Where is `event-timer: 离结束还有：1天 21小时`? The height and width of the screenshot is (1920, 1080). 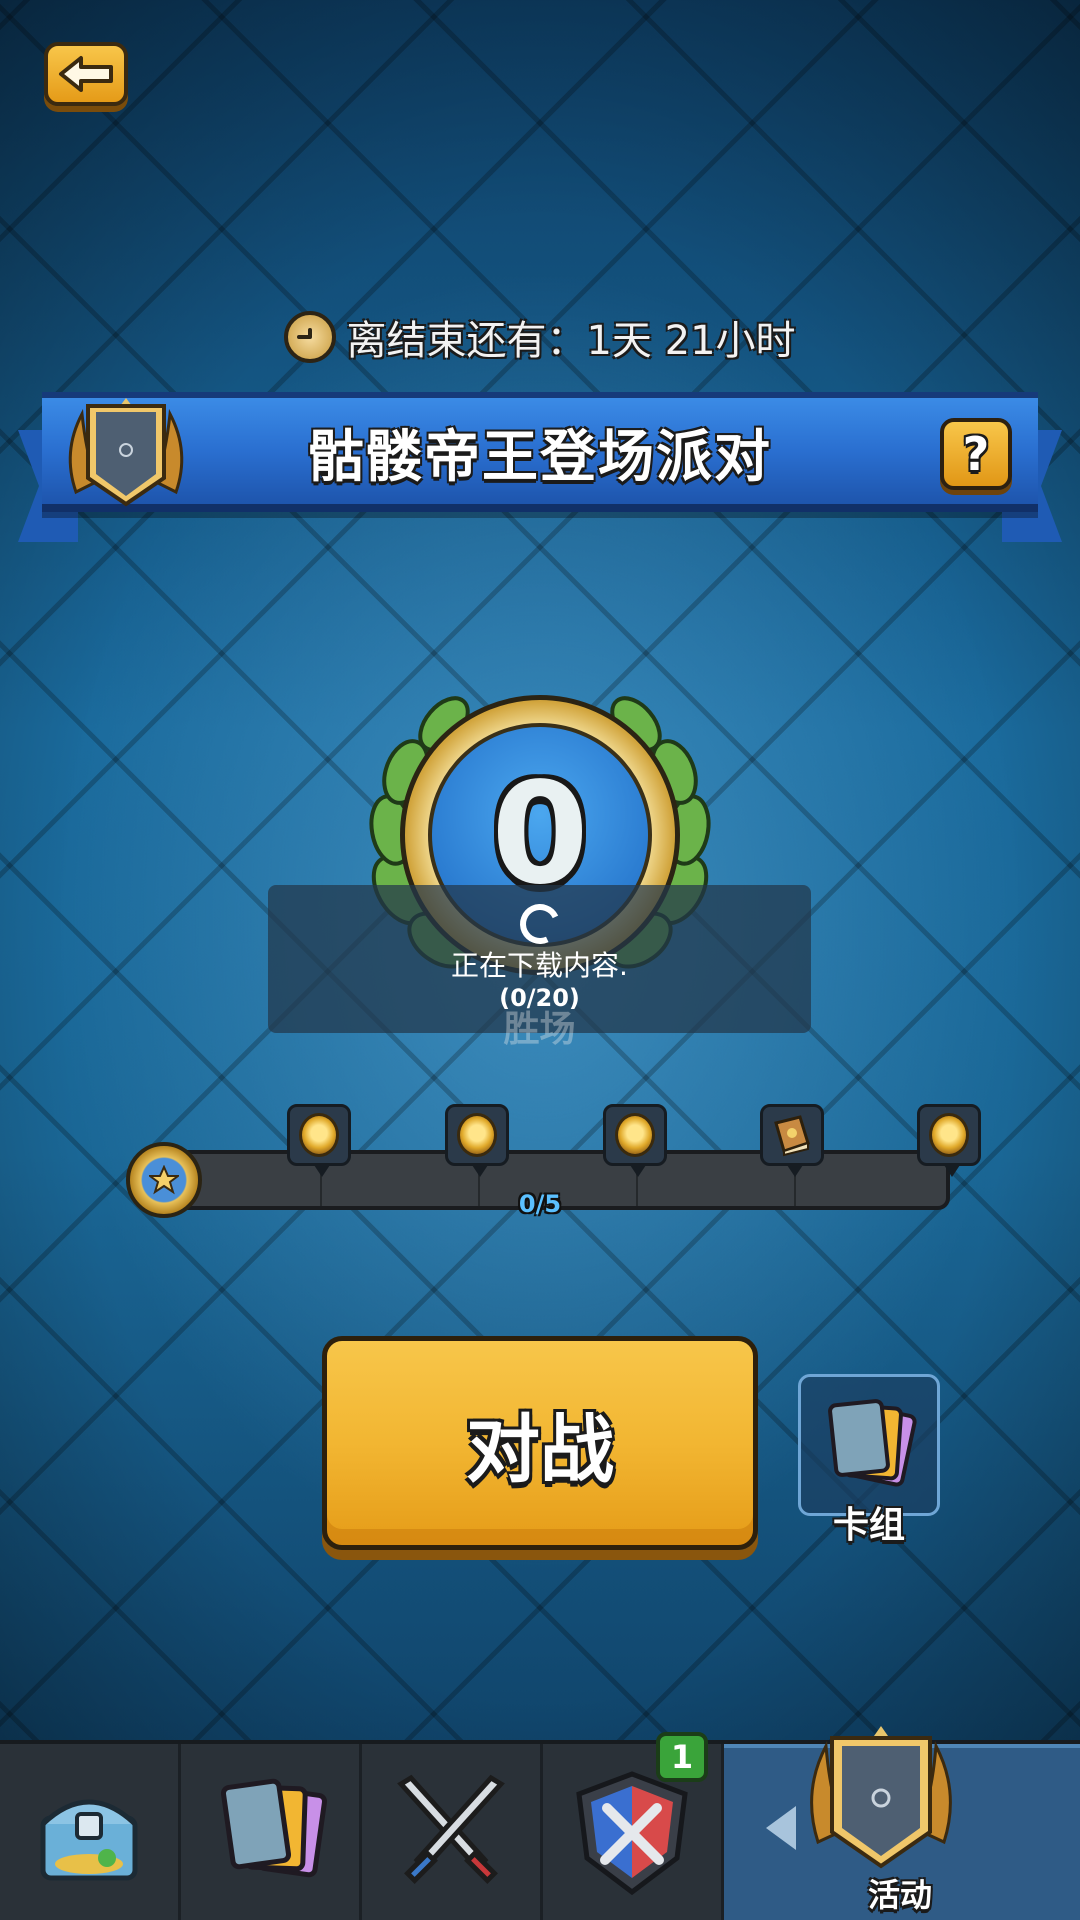
event-timer: 离结束还有：1天 21小时 is located at coordinates (540, 337).